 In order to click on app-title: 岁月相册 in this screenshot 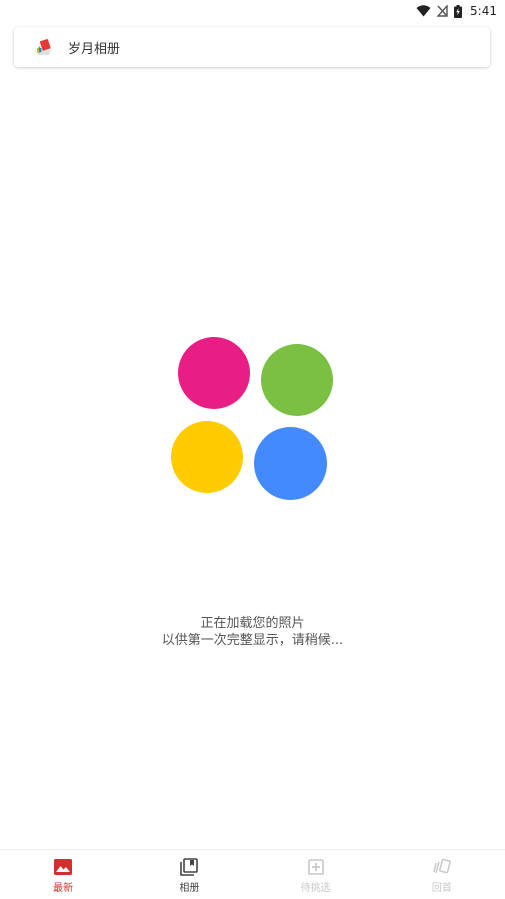, I will do `click(94, 49)`.